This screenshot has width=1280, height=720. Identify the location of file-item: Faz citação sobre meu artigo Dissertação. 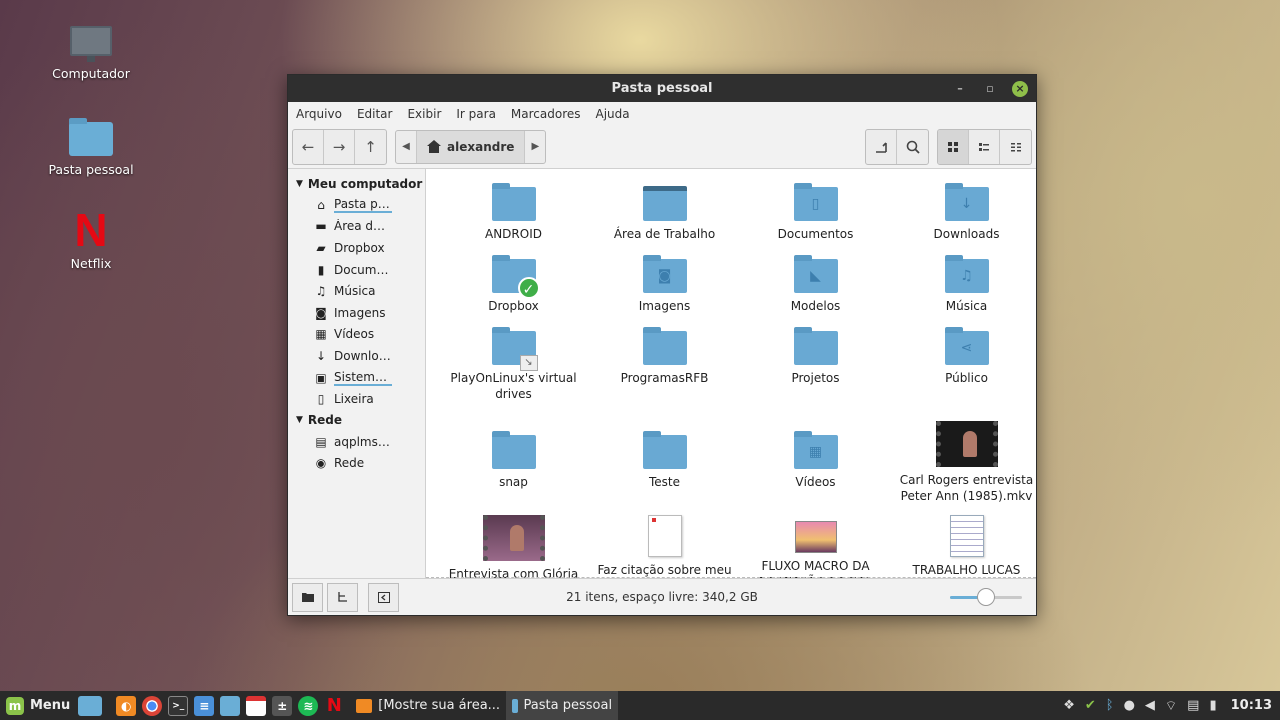
(664, 544).